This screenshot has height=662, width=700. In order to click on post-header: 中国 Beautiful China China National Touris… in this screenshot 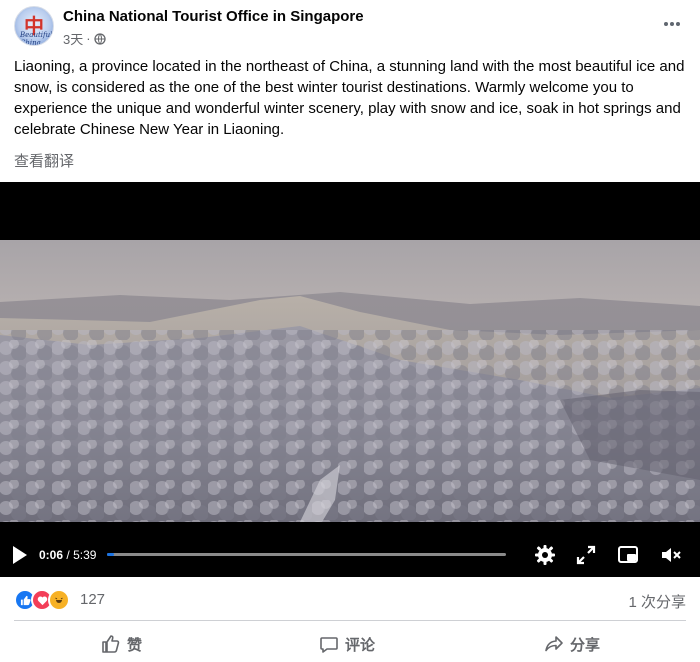, I will do `click(350, 27)`.